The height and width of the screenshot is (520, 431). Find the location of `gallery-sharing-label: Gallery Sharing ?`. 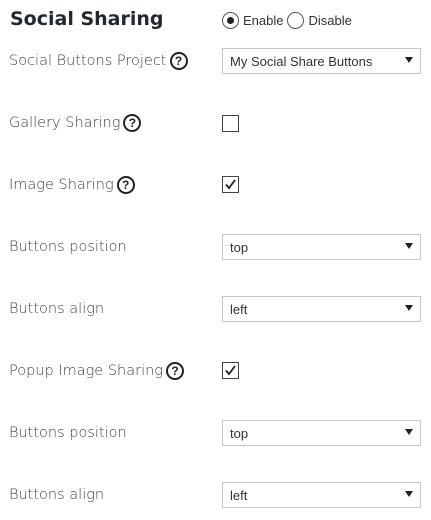

gallery-sharing-label: Gallery Sharing ? is located at coordinates (75, 123).